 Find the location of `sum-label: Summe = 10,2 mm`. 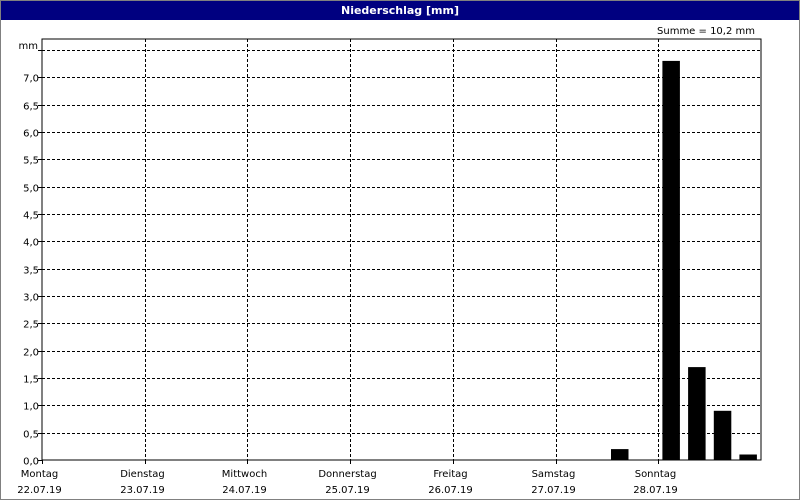

sum-label: Summe = 10,2 mm is located at coordinates (706, 31).